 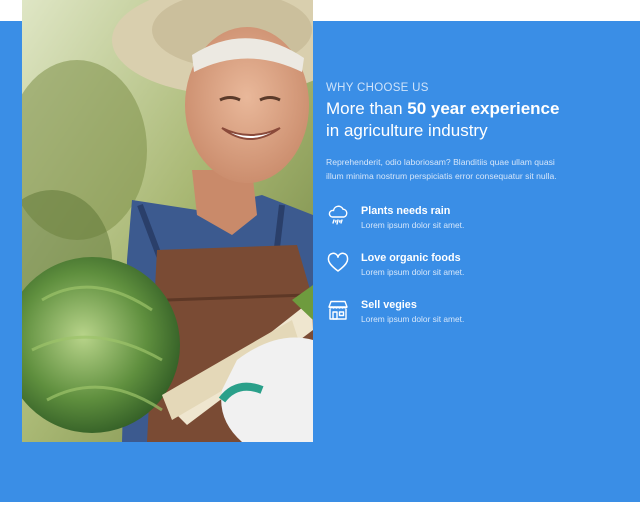 What do you see at coordinates (389, 305) in the screenshot?
I see `feature-title: Sell vegies` at bounding box center [389, 305].